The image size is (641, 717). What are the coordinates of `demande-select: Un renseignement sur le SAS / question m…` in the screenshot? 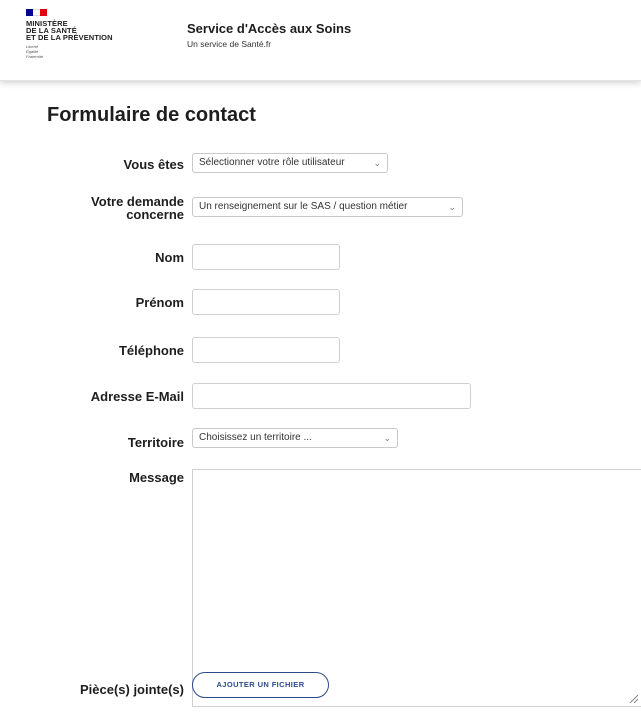 It's located at (327, 207).